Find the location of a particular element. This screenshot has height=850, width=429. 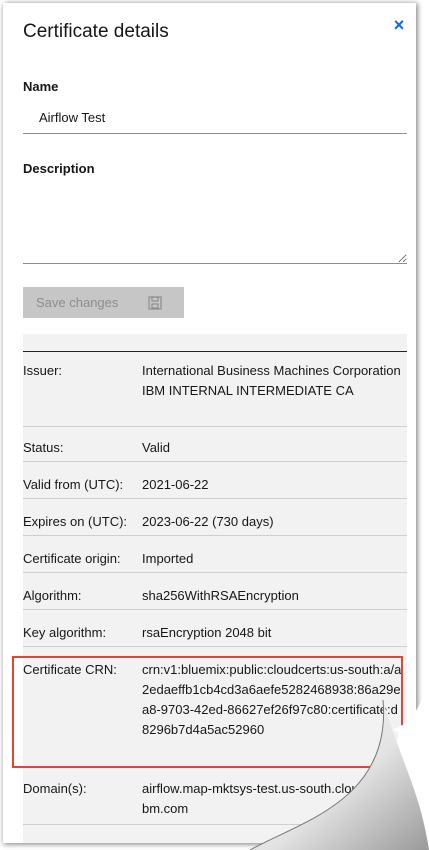

detail-key: Issuer: is located at coordinates (43, 370).